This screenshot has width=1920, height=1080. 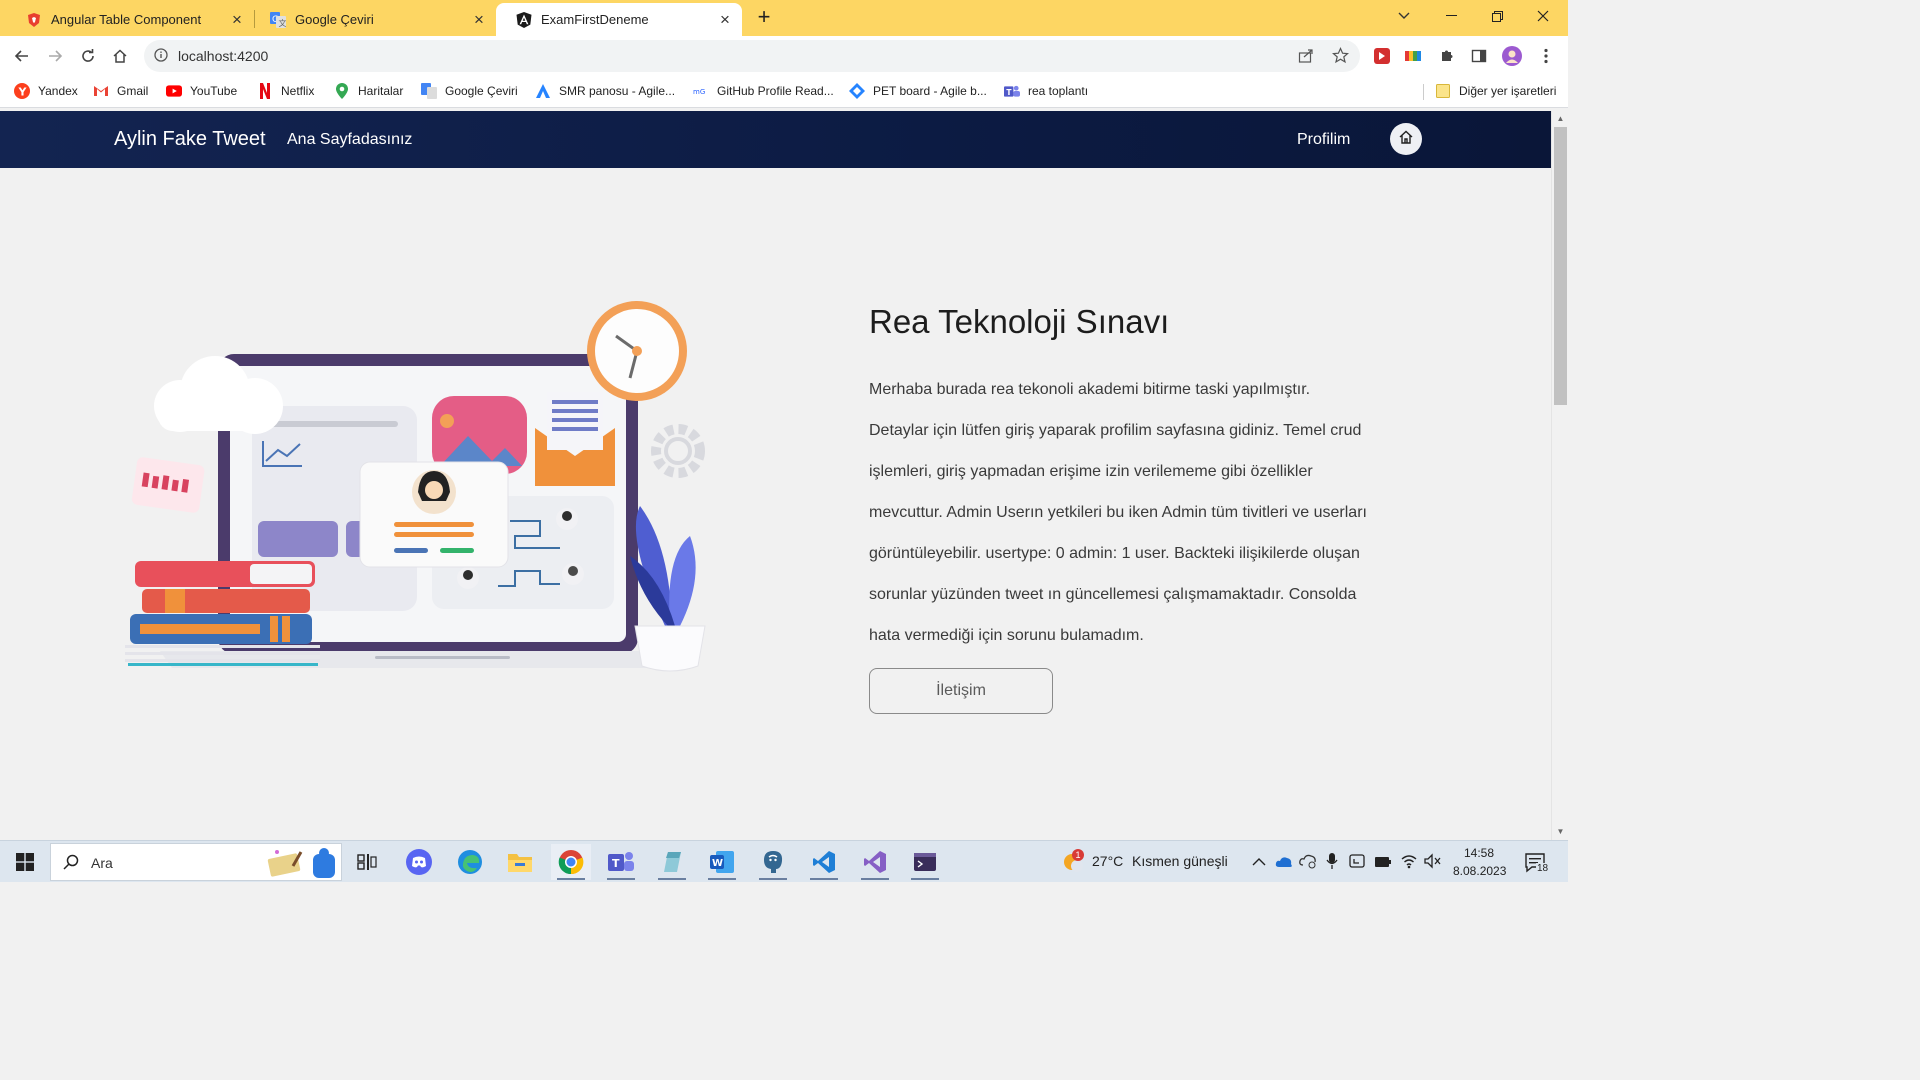 What do you see at coordinates (334, 19) in the screenshot?
I see `tab-label: Google Çeviri` at bounding box center [334, 19].